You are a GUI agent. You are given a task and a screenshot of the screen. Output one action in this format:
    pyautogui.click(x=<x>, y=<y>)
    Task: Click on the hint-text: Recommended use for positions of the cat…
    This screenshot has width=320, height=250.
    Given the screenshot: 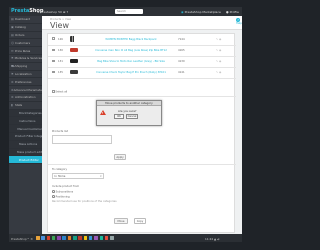 What is the action you would take?
    pyautogui.click(x=84, y=201)
    